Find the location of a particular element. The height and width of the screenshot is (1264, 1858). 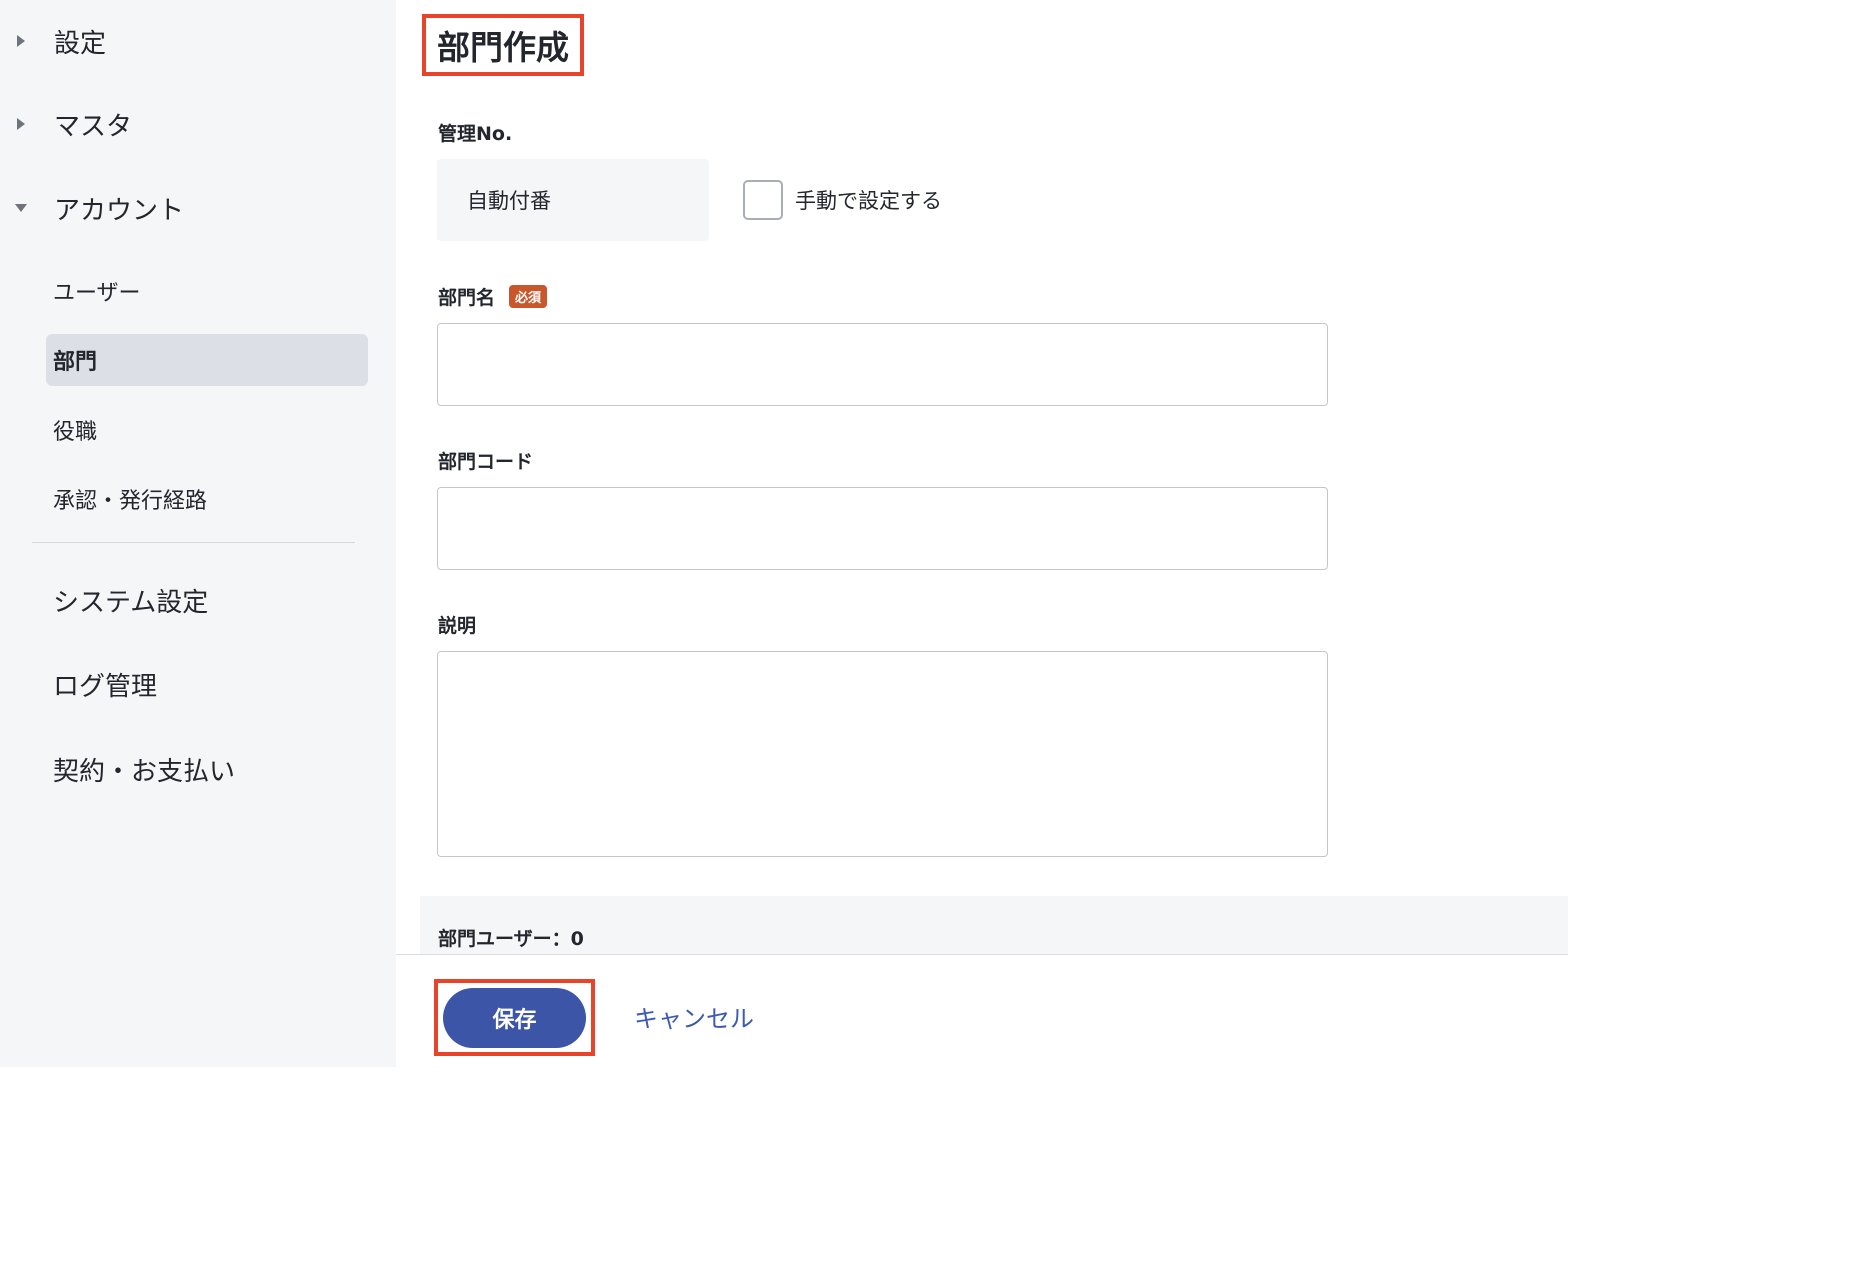

department-users-count: 部門ユーザー：0 is located at coordinates (511, 939).